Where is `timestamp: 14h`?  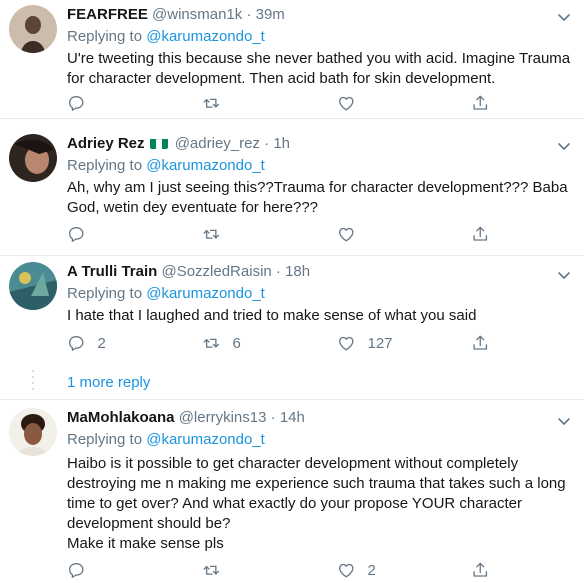 timestamp: 14h is located at coordinates (292, 417).